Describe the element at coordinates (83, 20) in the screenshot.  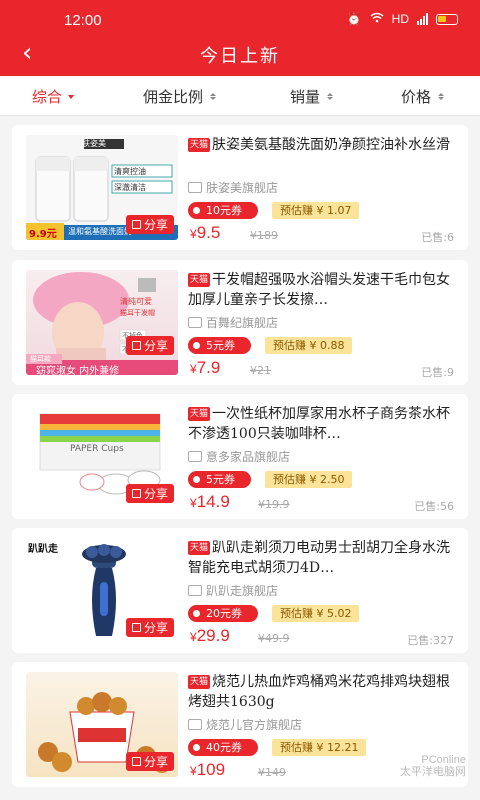
I see `status-time: 12:00` at that location.